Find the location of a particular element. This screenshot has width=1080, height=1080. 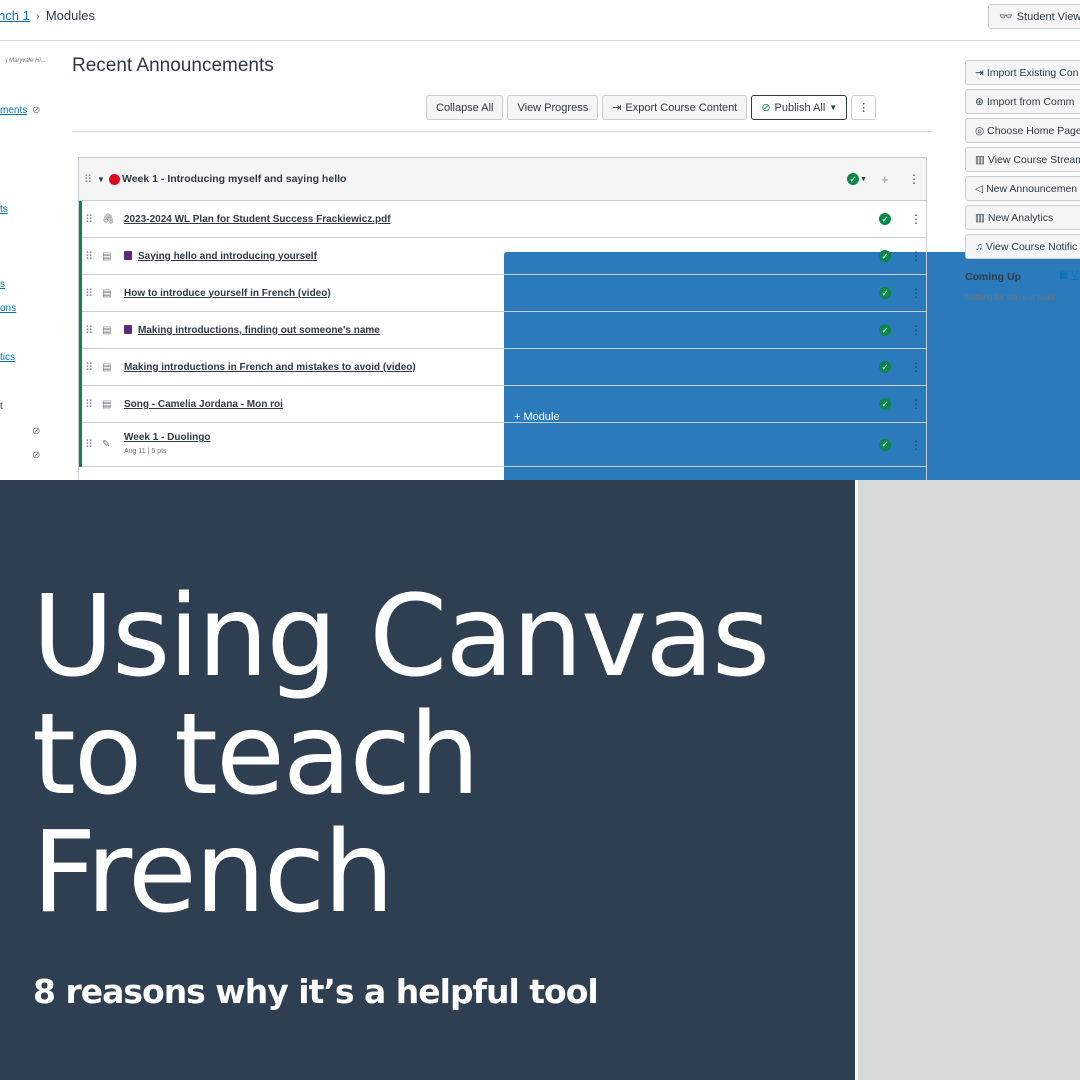

module-publish-button: ✓ ▼ is located at coordinates (859, 179).